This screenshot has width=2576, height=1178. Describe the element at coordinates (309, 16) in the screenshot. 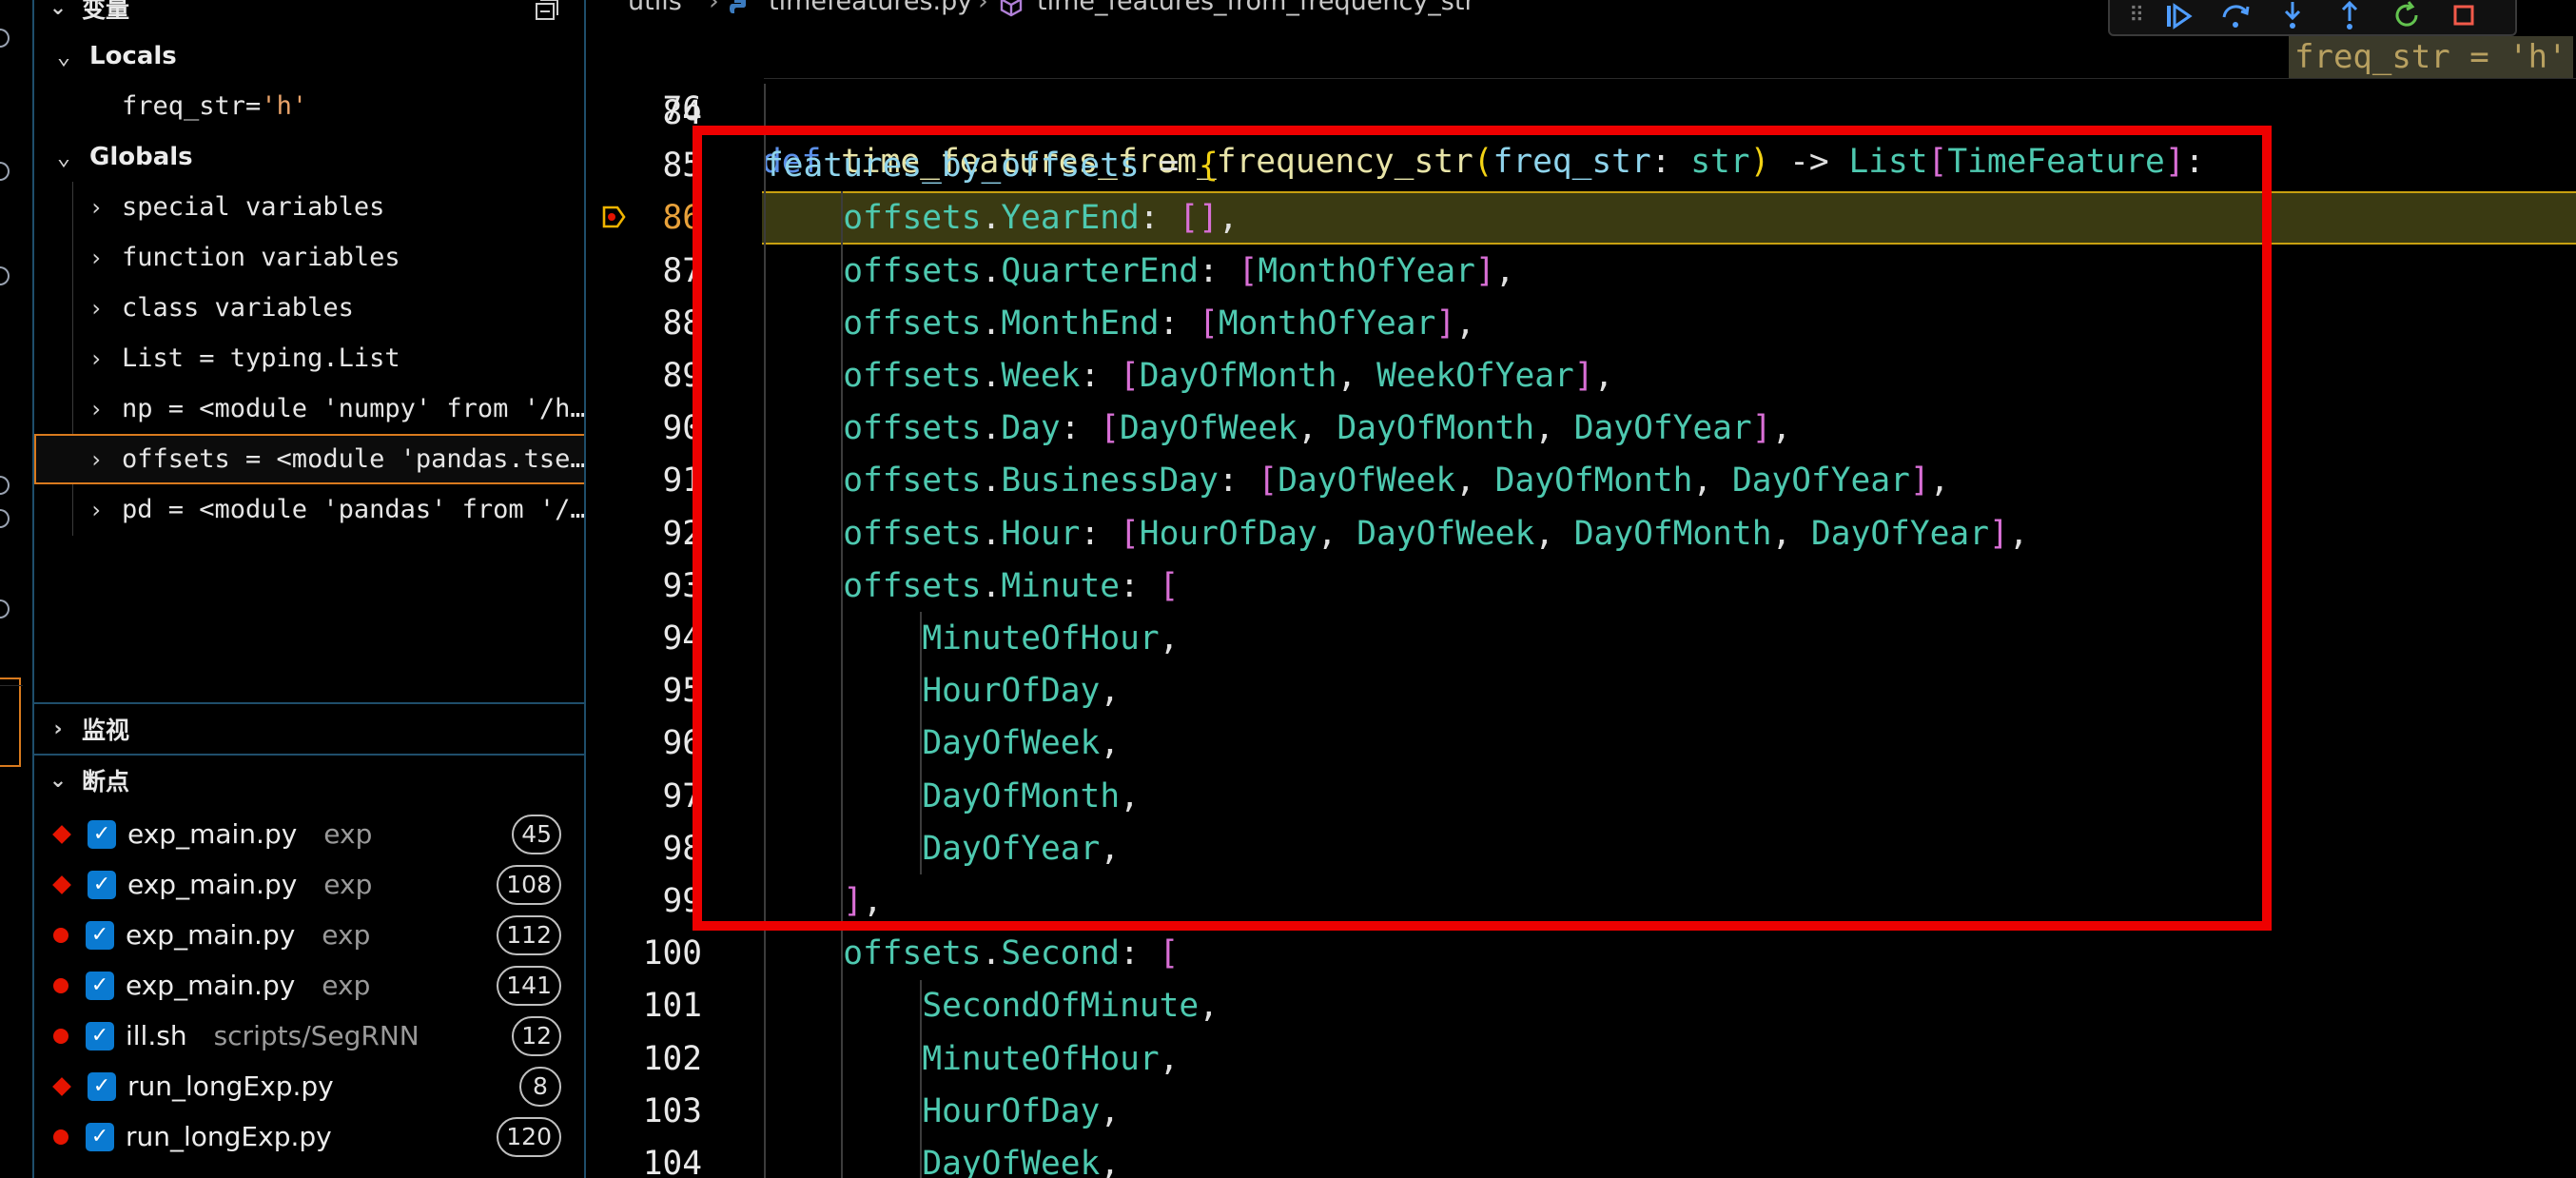

I see `variables-section-header: ⌄ 变量` at that location.